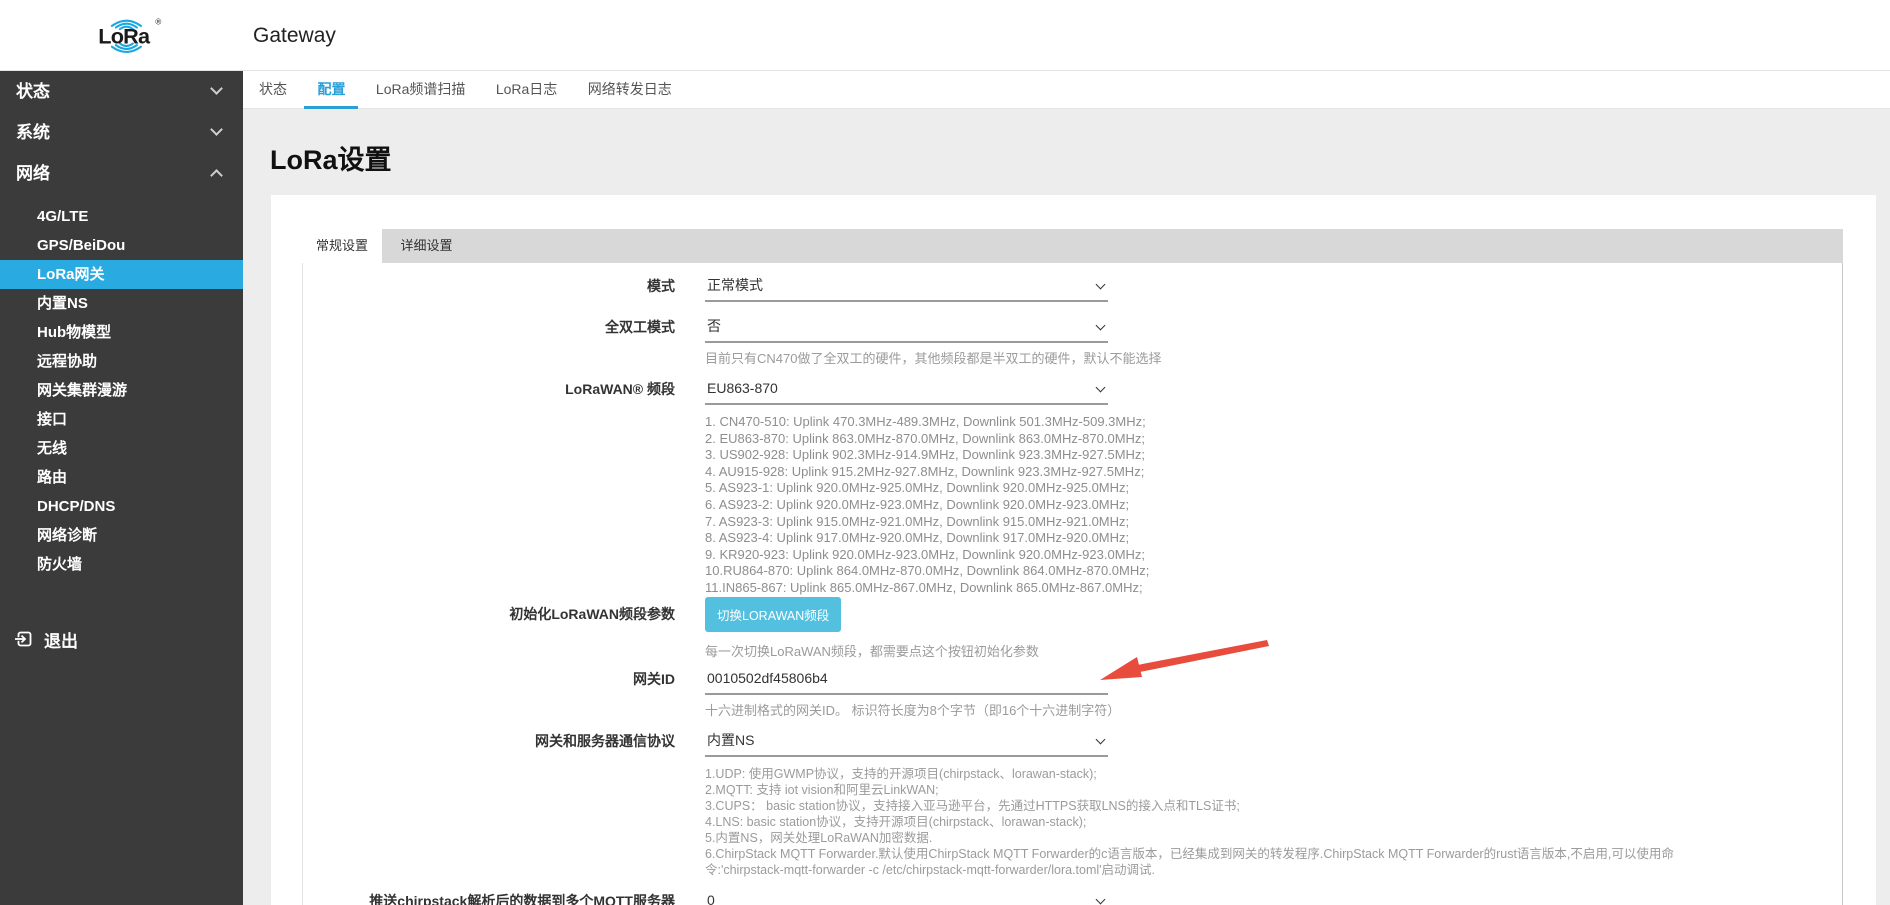 This screenshot has width=1890, height=905. I want to click on switch-lorawan-band-button: 切换LORAWAN频段, so click(773, 614).